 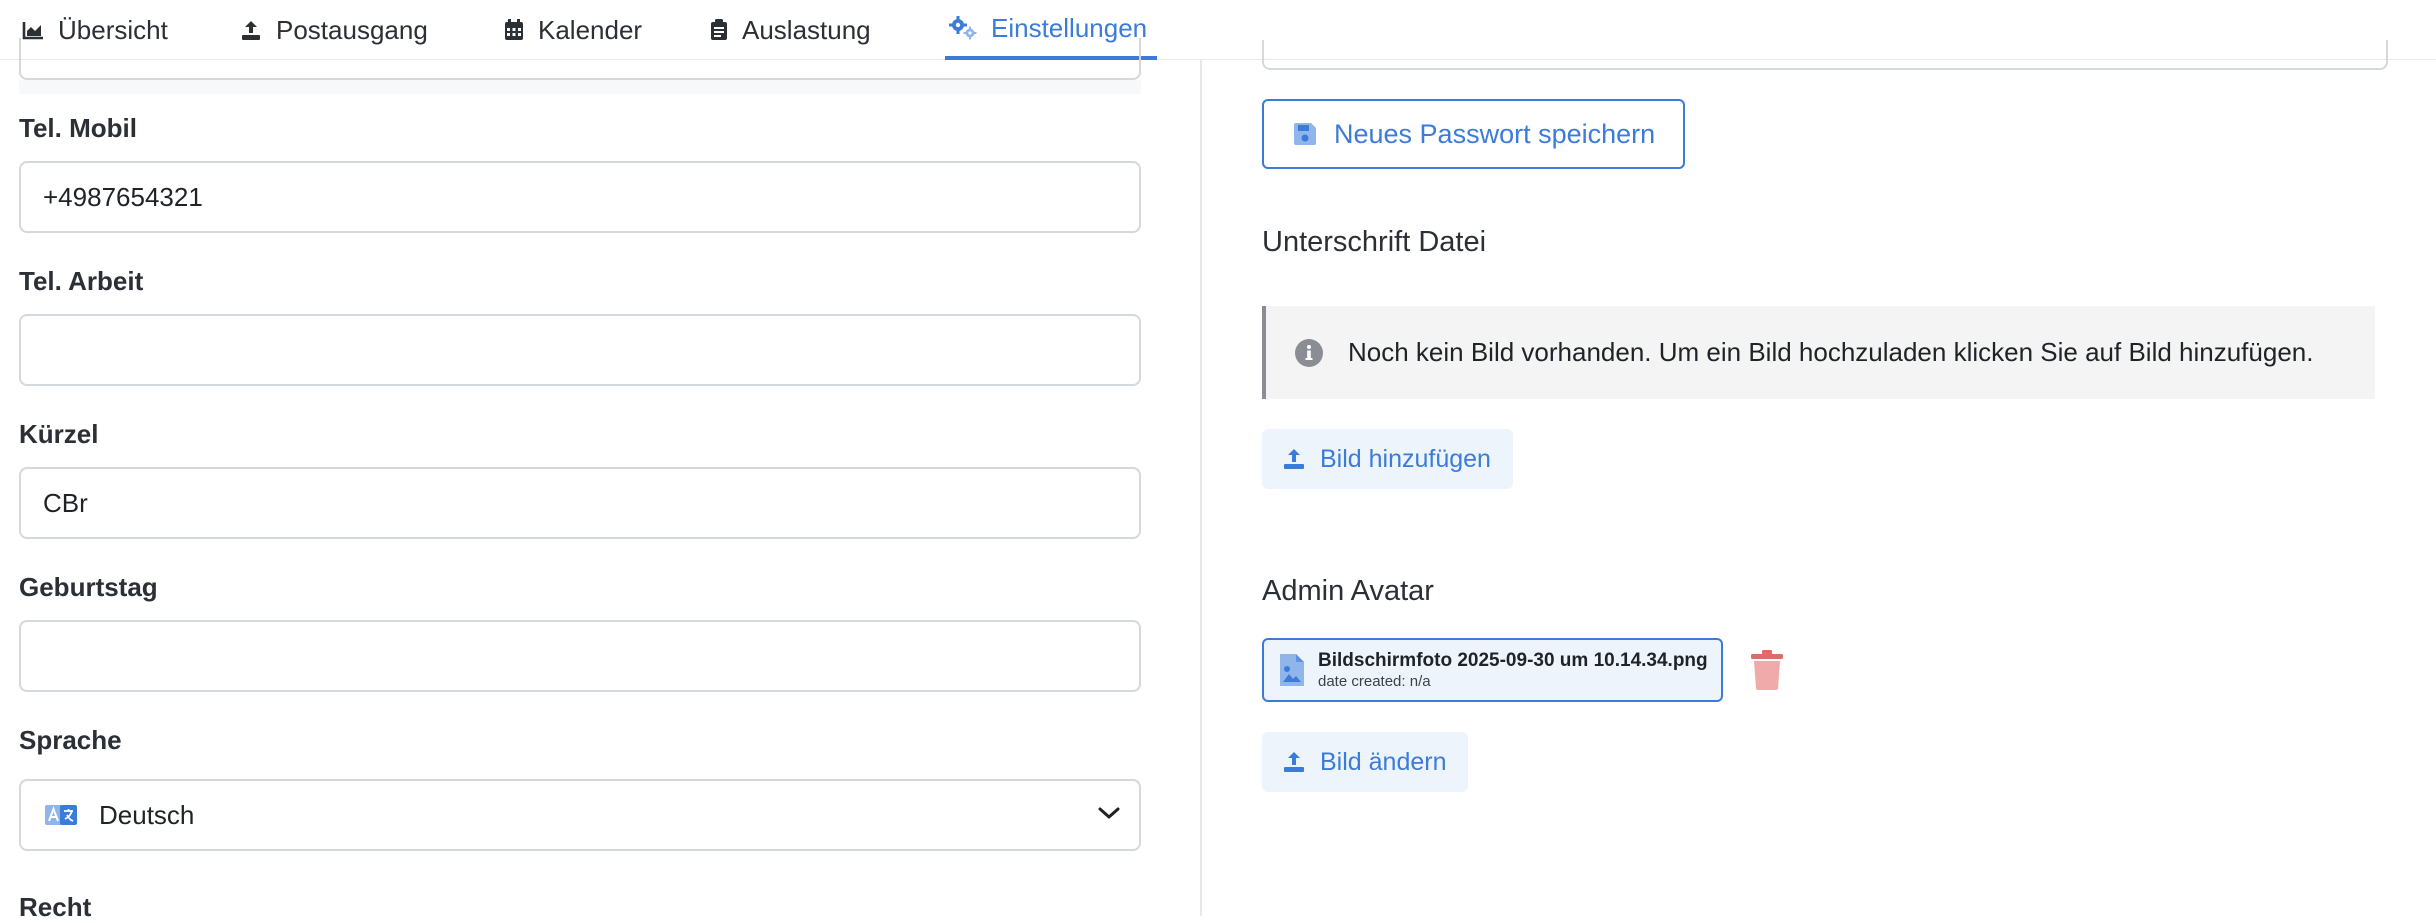 What do you see at coordinates (1825, 55) in the screenshot?
I see `password-confirm-input` at bounding box center [1825, 55].